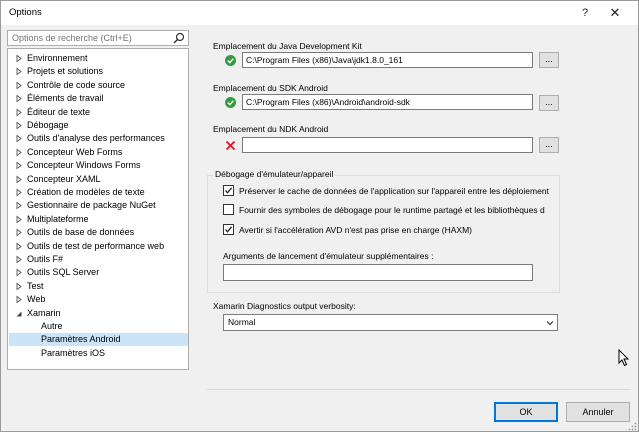 The width and height of the screenshot is (639, 432). I want to click on tree-item: Concepteur XAML, so click(98, 179).